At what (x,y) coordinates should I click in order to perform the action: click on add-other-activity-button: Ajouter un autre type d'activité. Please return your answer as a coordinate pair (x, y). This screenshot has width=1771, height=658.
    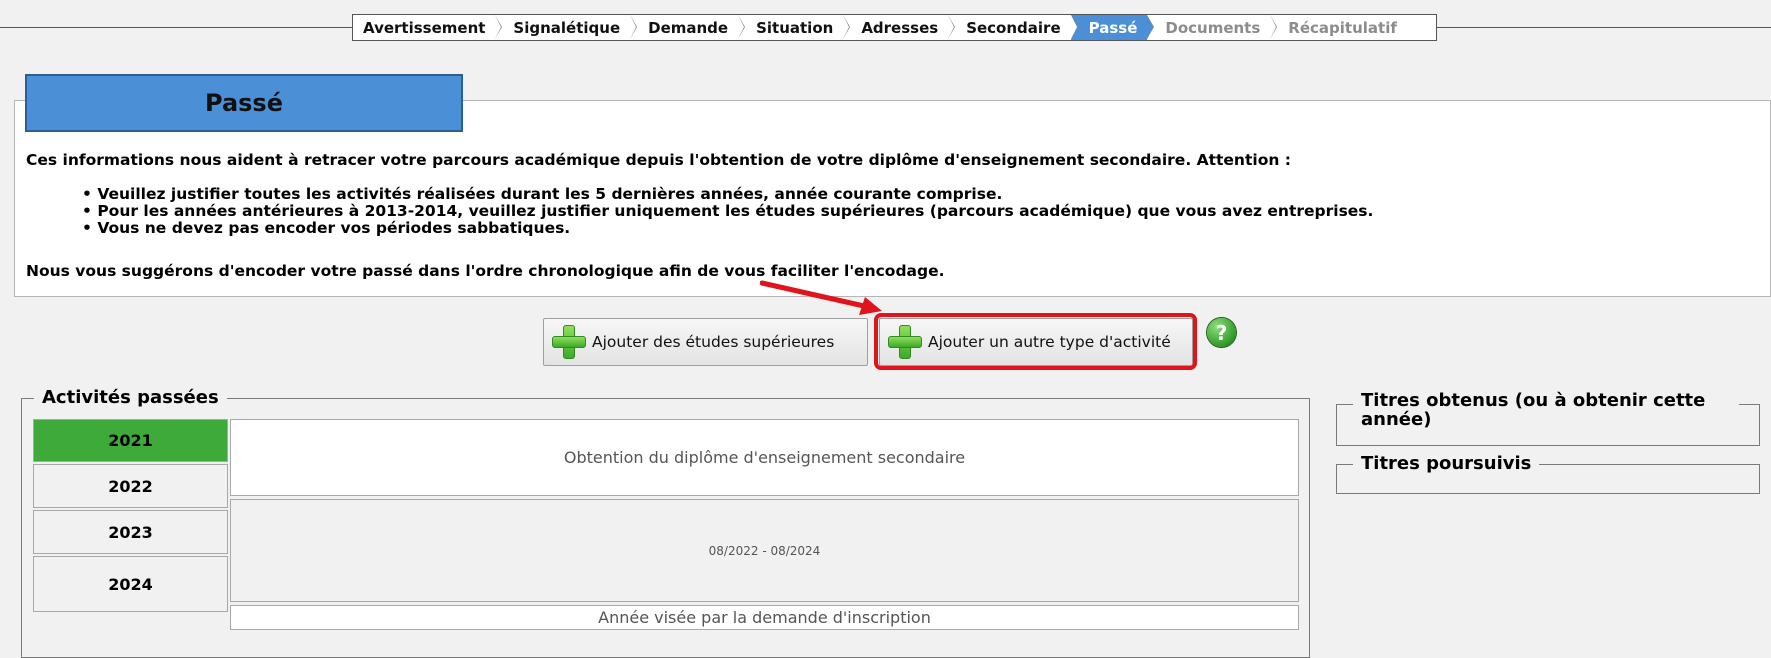
    Looking at the image, I should click on (1036, 342).